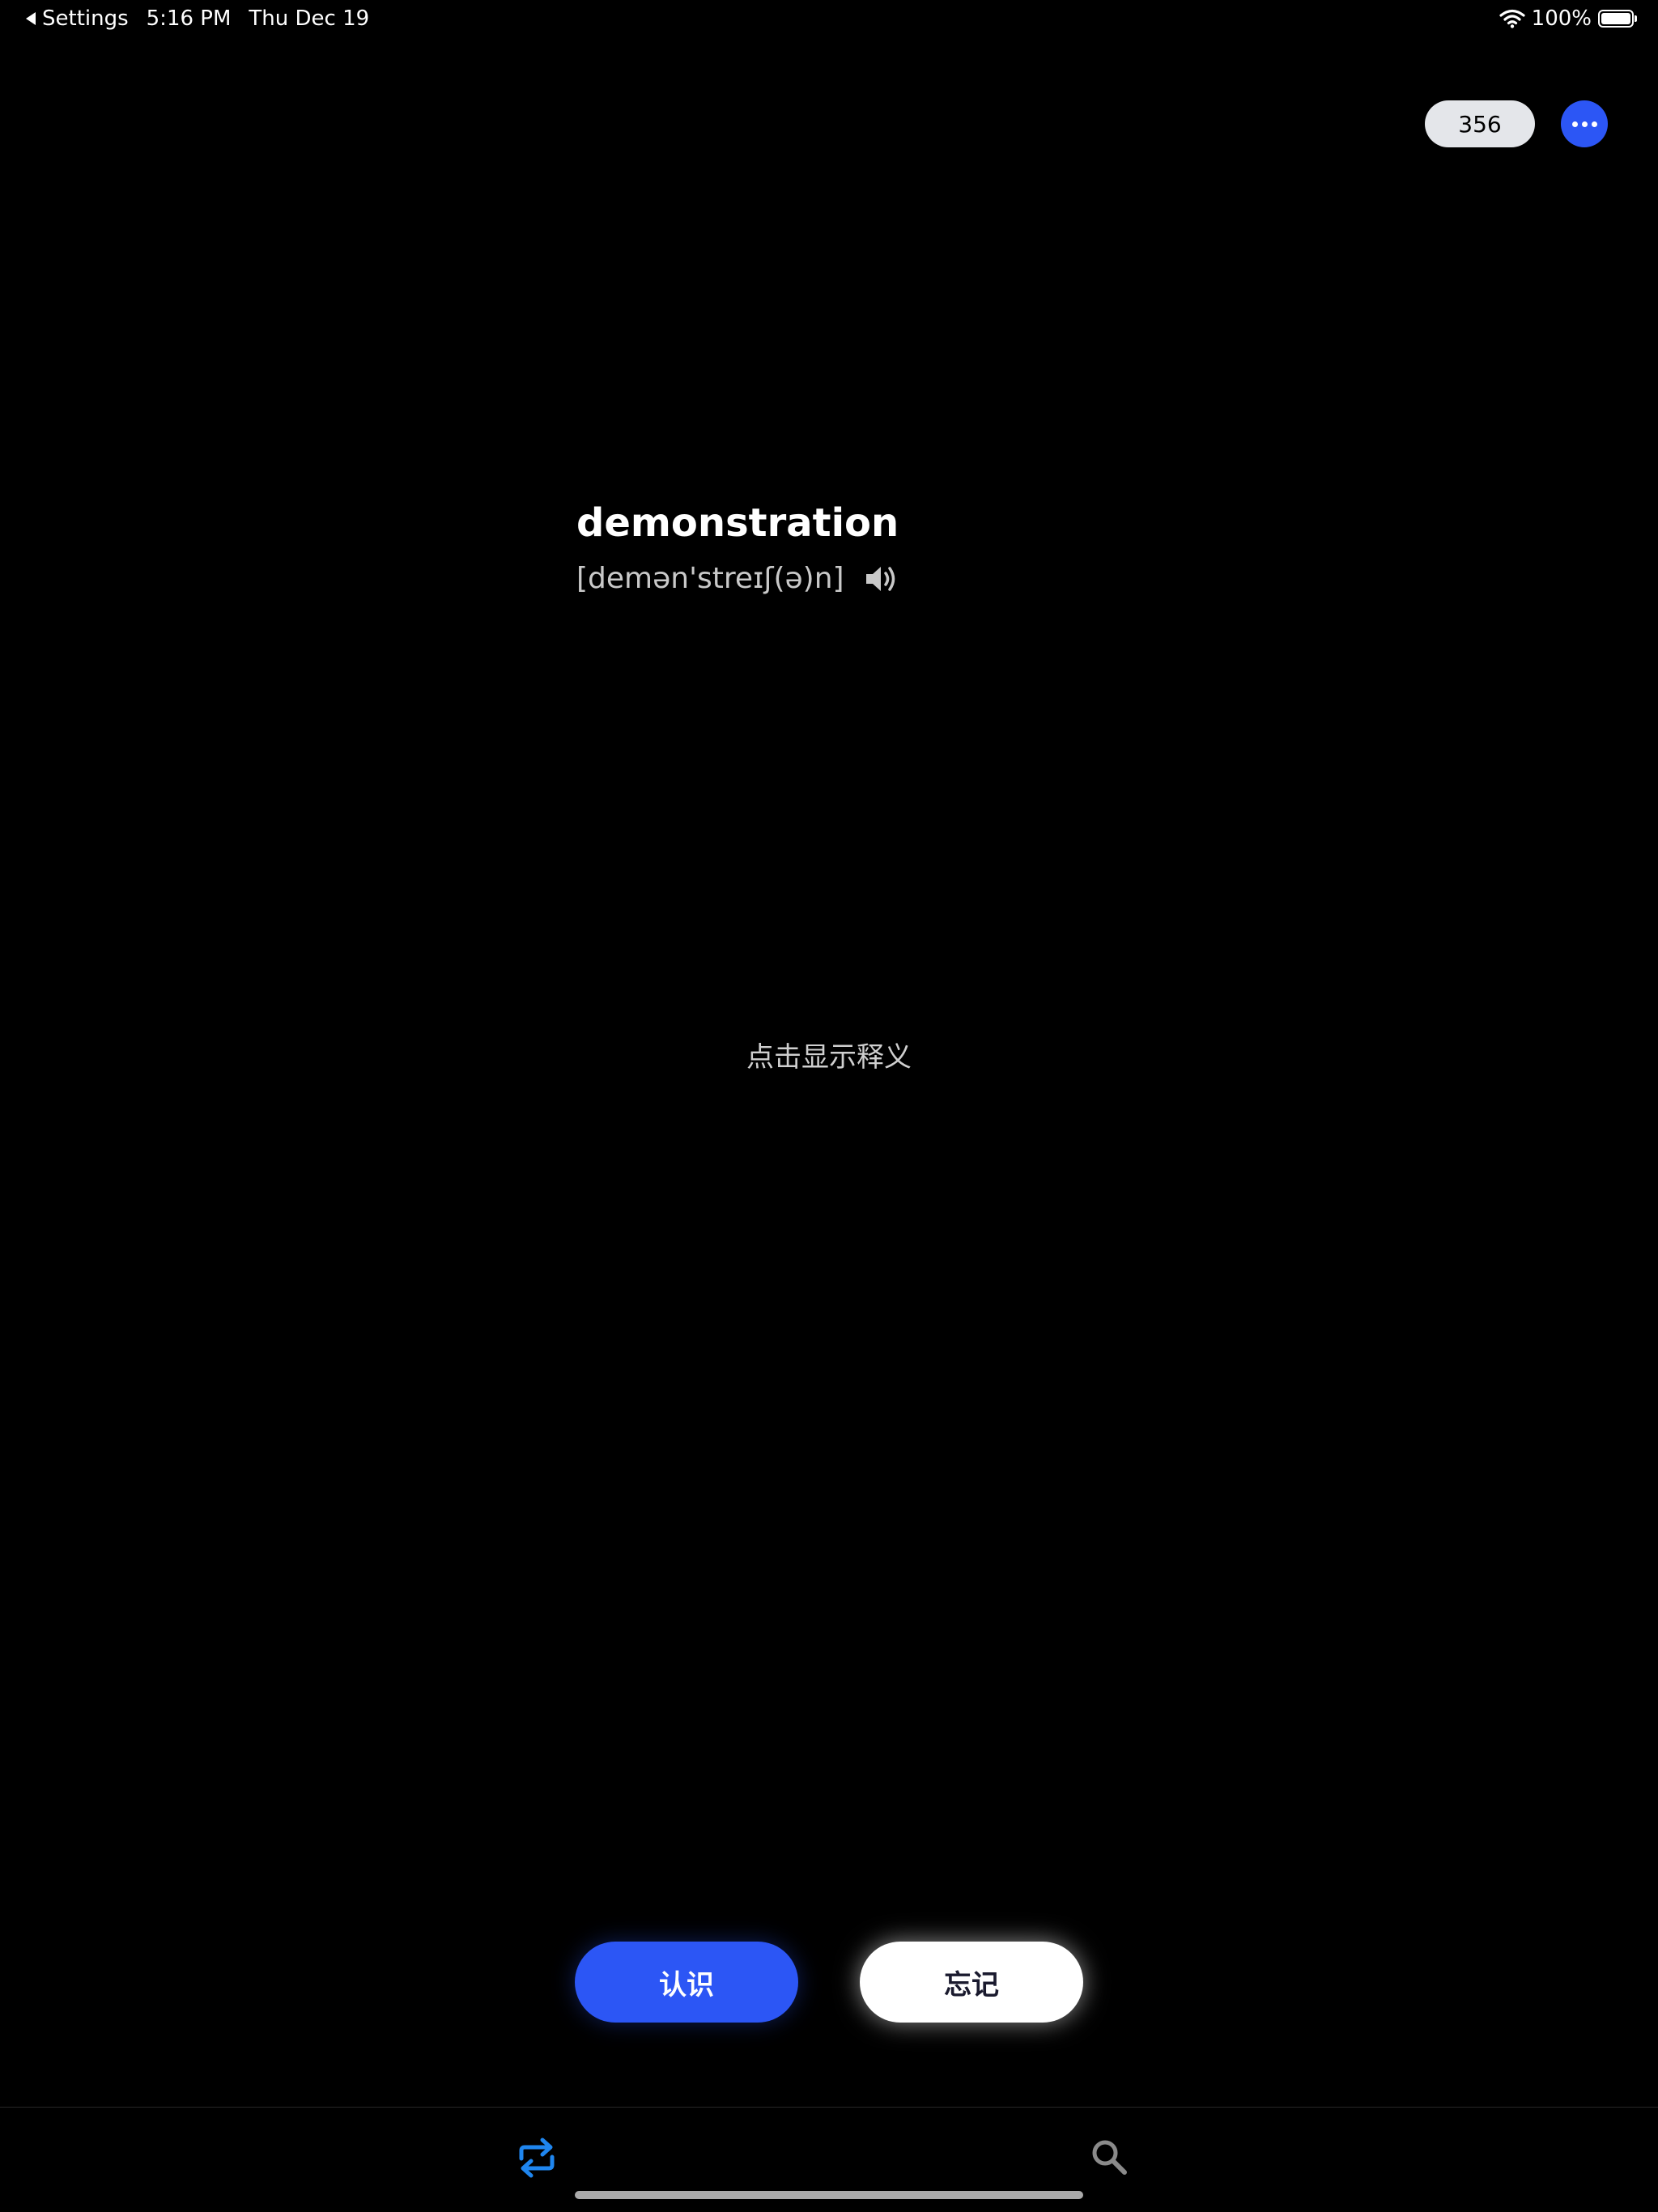 This screenshot has width=1658, height=2212. What do you see at coordinates (829, 1054) in the screenshot?
I see `show-definition-hint: 点击显示释义` at bounding box center [829, 1054].